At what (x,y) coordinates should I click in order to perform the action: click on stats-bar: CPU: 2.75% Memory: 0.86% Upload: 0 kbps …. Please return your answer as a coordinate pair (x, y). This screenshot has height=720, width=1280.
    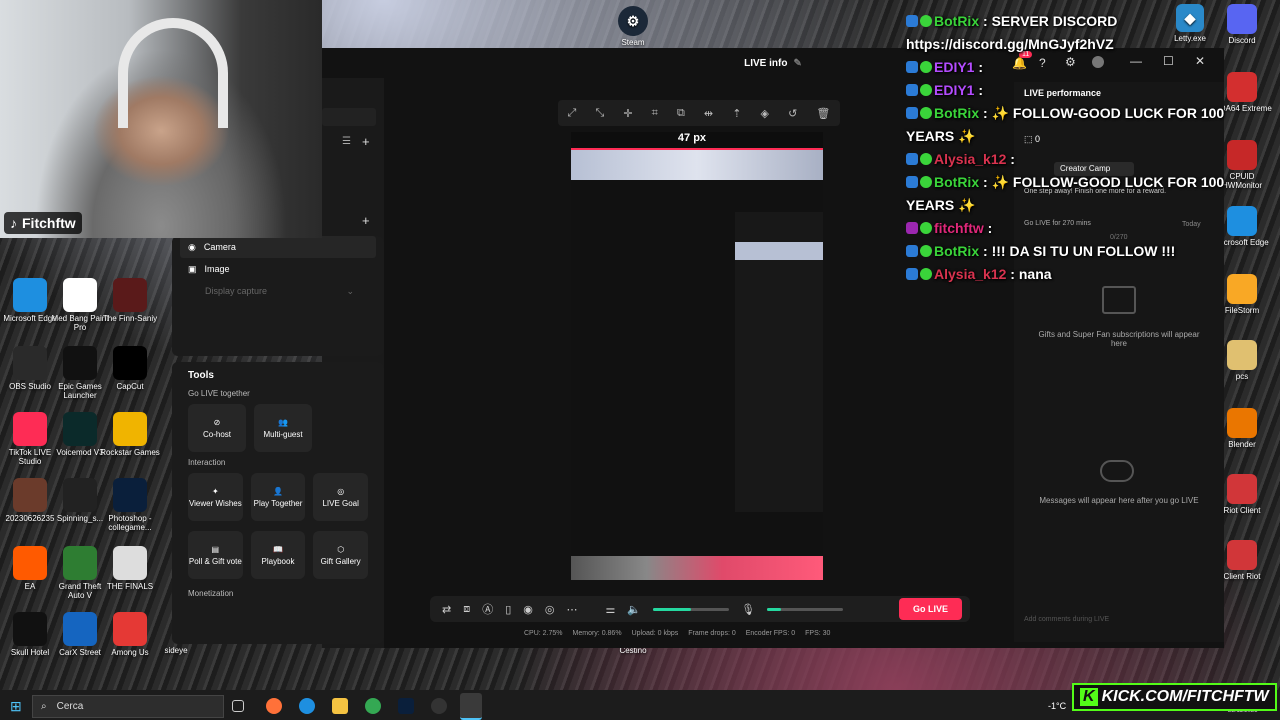
    Looking at the image, I should click on (677, 633).